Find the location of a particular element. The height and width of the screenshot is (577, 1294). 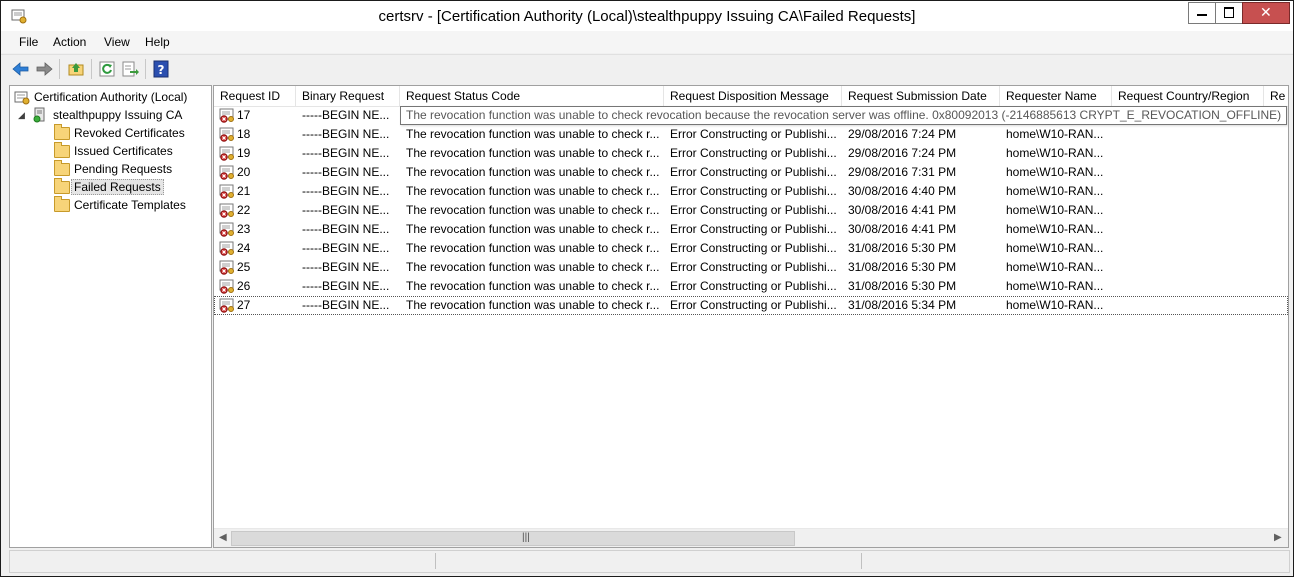

tree-item-failed-requests: Failed Requests is located at coordinates (129, 187).